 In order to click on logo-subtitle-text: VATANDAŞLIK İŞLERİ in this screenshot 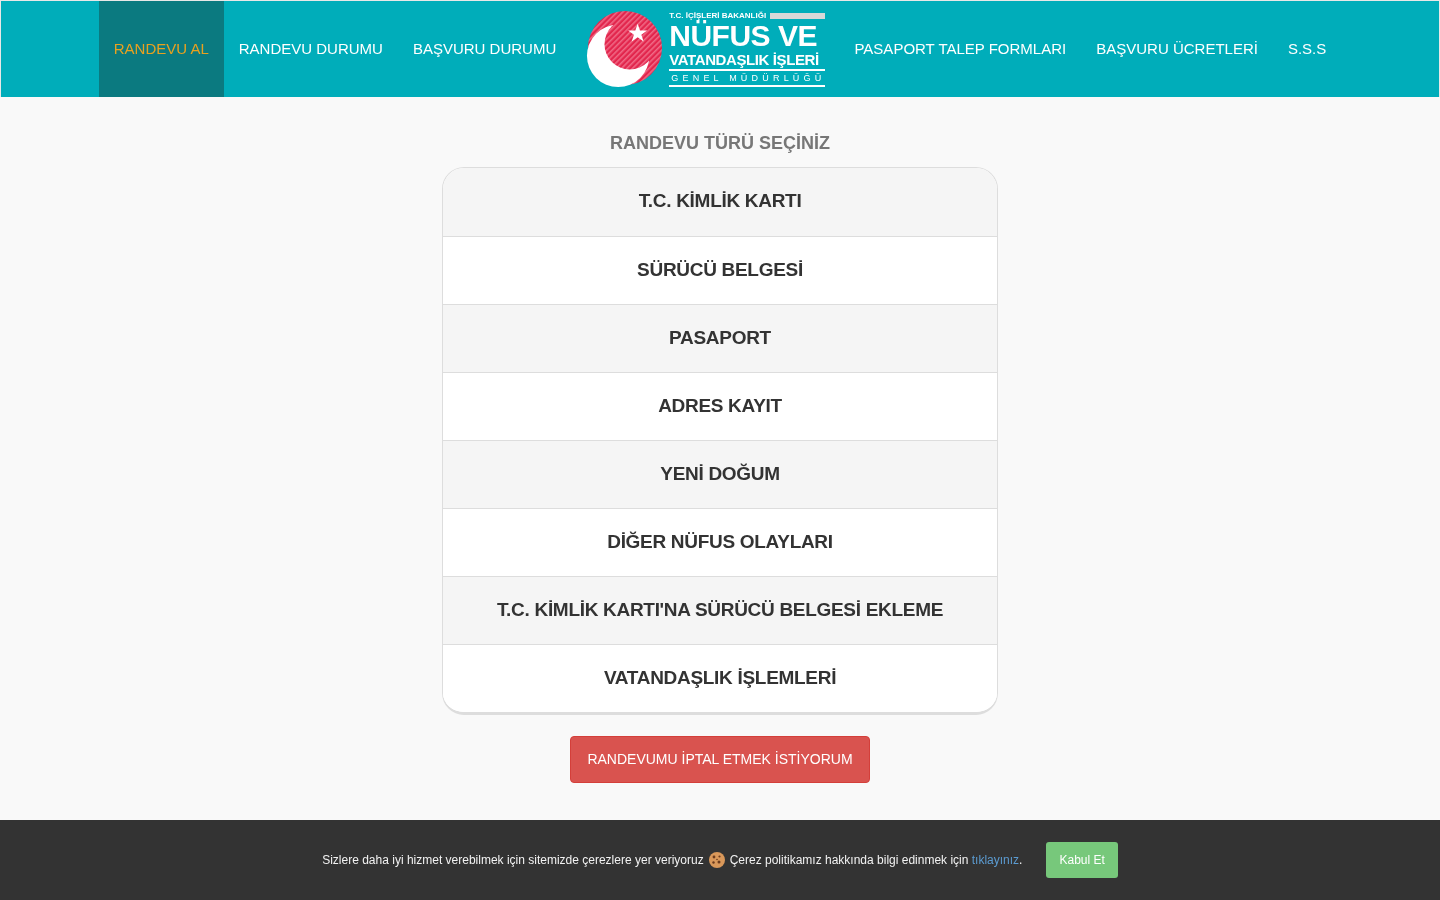, I will do `click(744, 59)`.